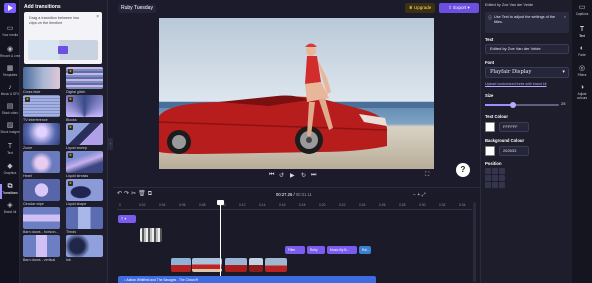 The image size is (592, 283). I want to click on project-name-input: Ruby Tuesday, so click(137, 8).